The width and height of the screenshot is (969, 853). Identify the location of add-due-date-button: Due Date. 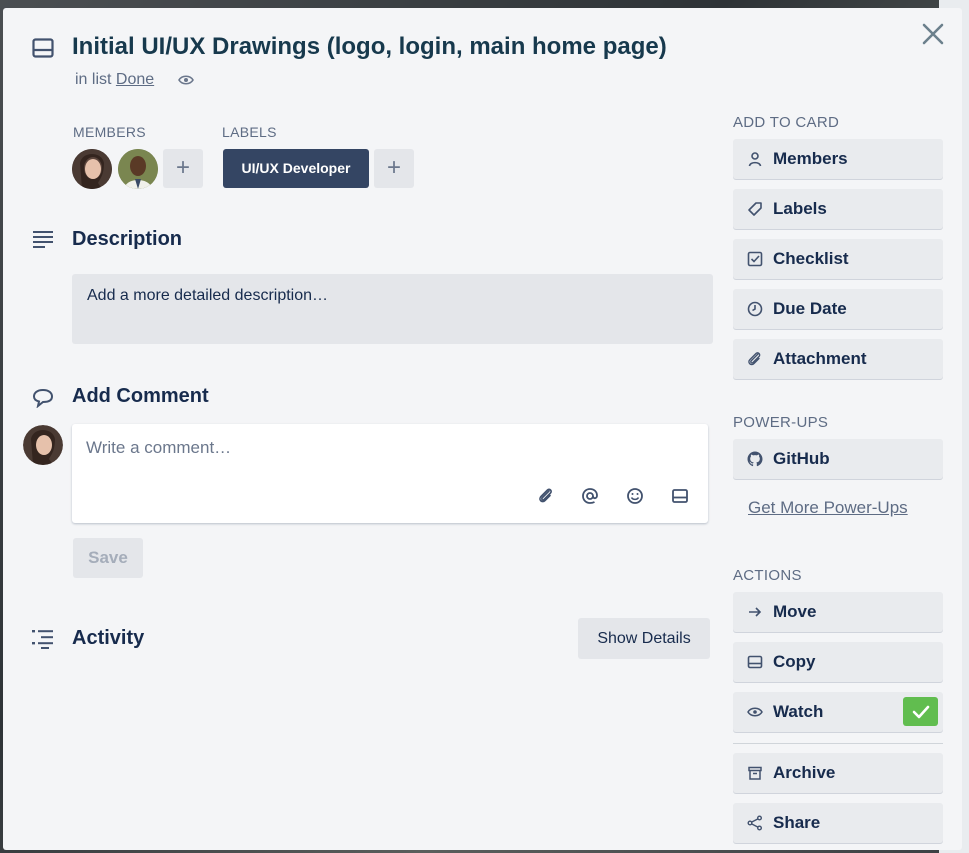
(838, 309).